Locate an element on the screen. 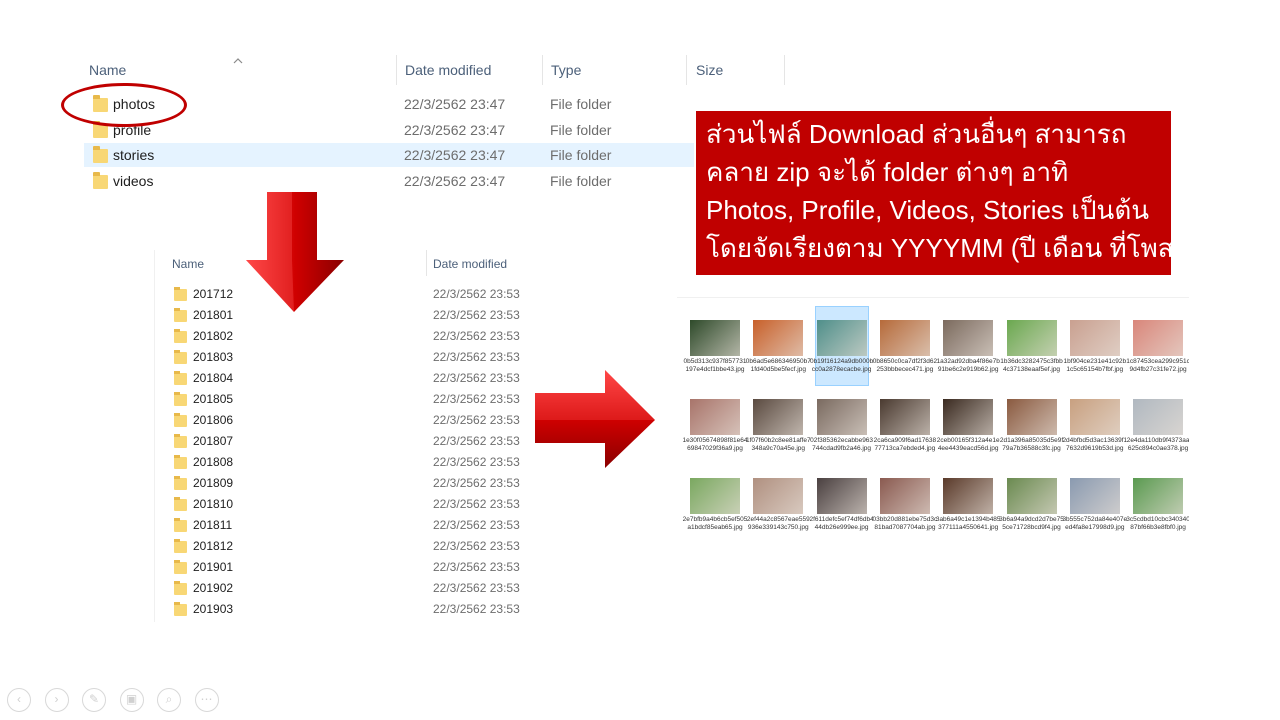  image-filename: 3ab6a49c1e1394b485377111a4550641.jpg is located at coordinates (968, 523).